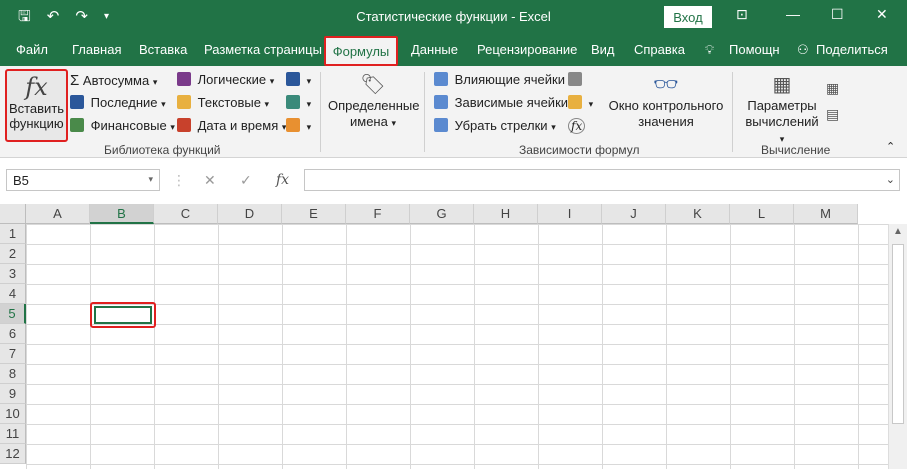 The image size is (907, 469). What do you see at coordinates (231, 125) in the screenshot?
I see `date-time-functions-button: Дата и время ▾` at bounding box center [231, 125].